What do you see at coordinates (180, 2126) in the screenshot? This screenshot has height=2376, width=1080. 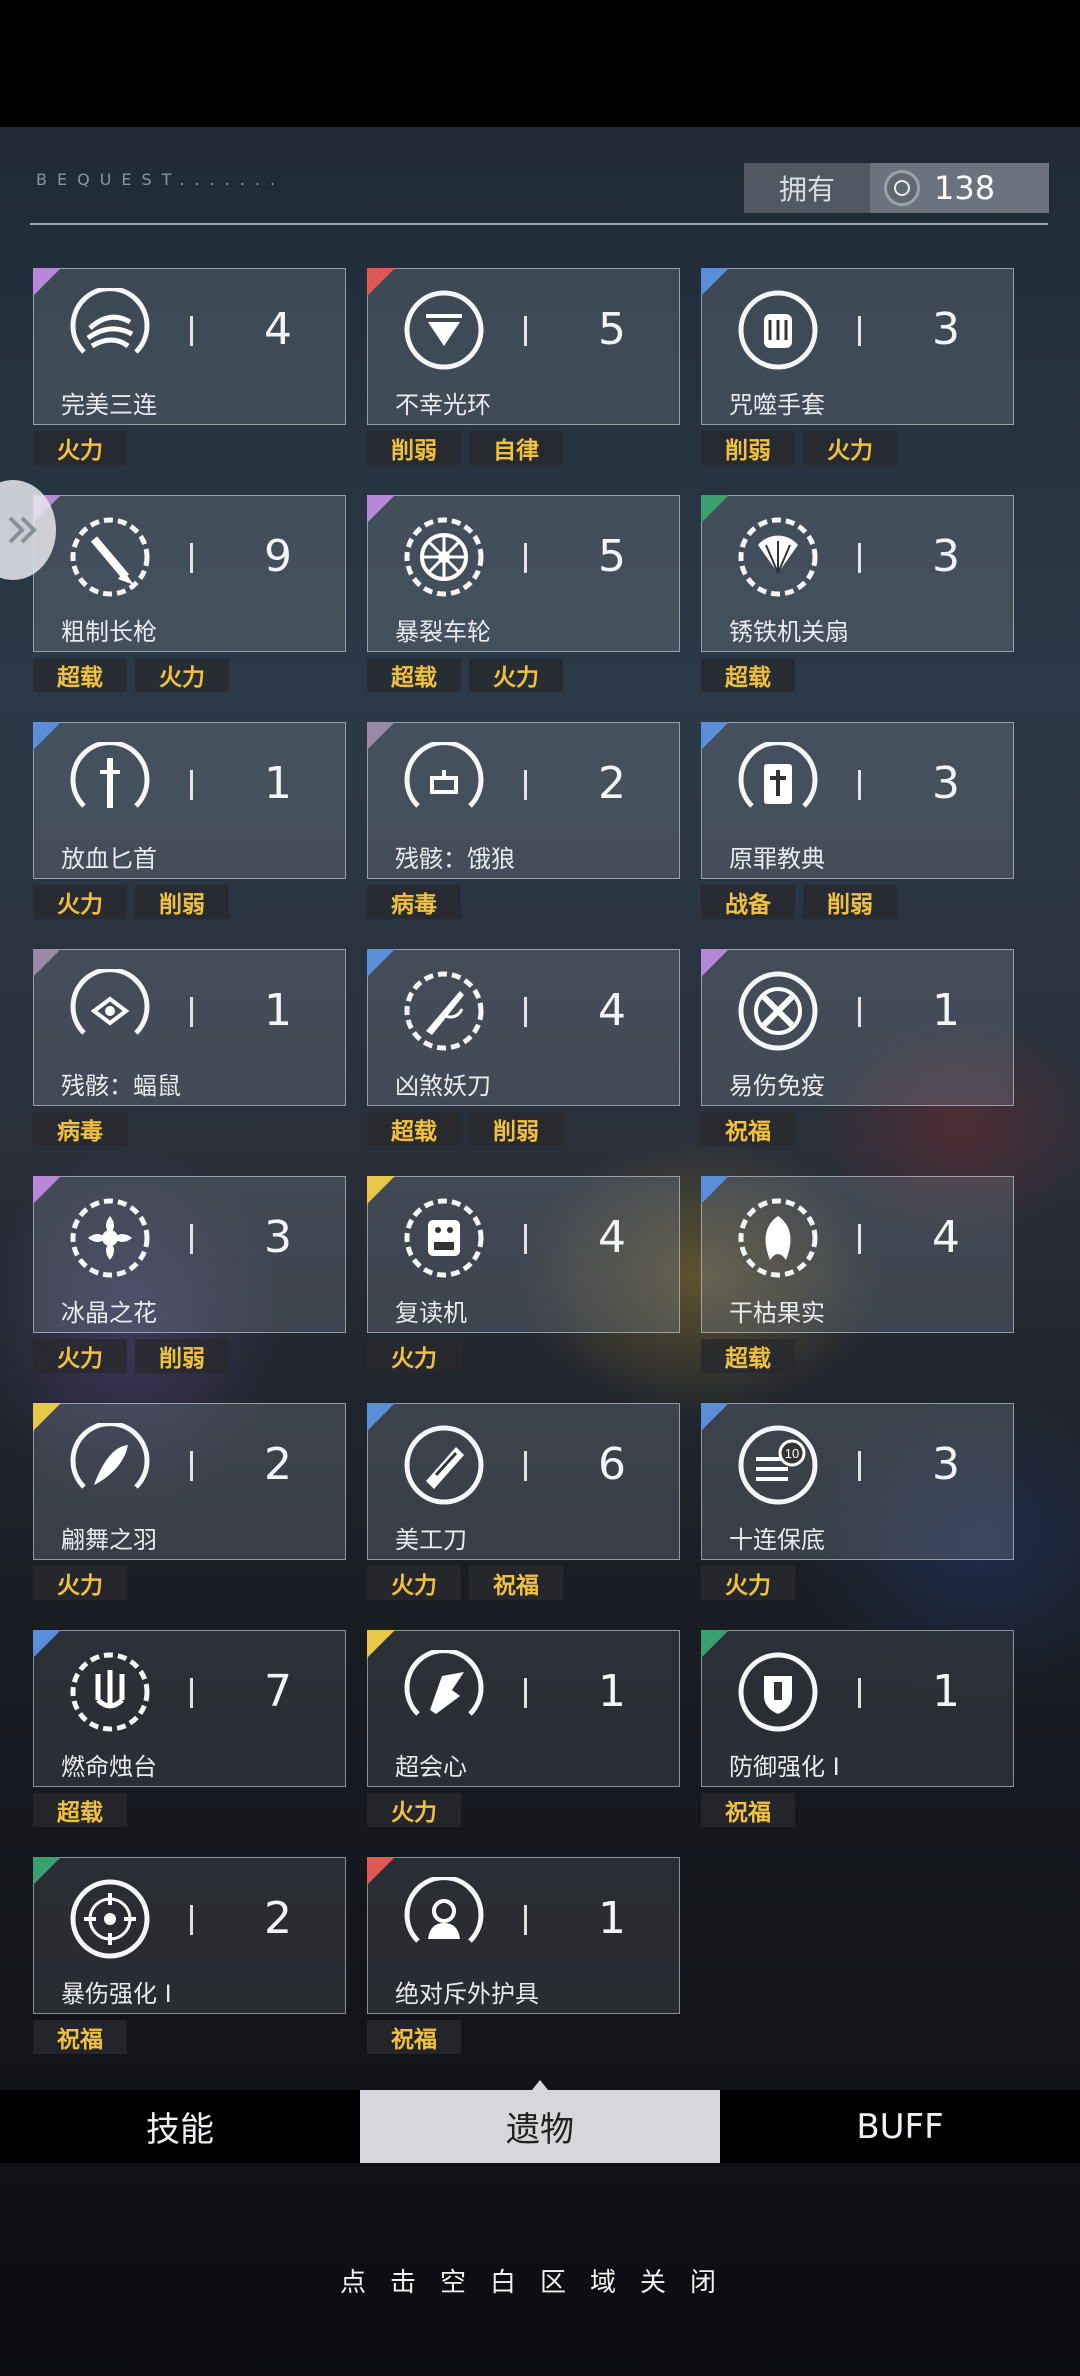 I see `tab-skills: 技能` at bounding box center [180, 2126].